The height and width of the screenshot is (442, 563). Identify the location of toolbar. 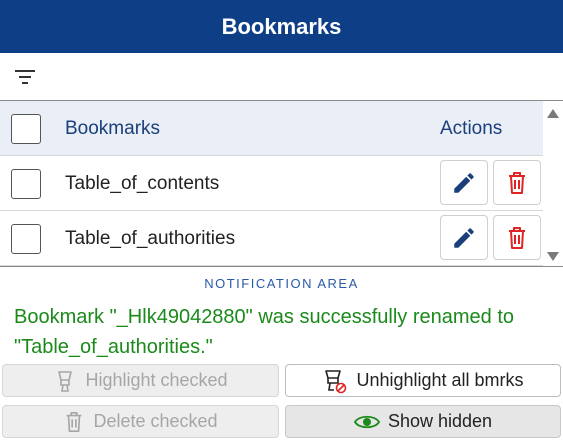
(281, 77).